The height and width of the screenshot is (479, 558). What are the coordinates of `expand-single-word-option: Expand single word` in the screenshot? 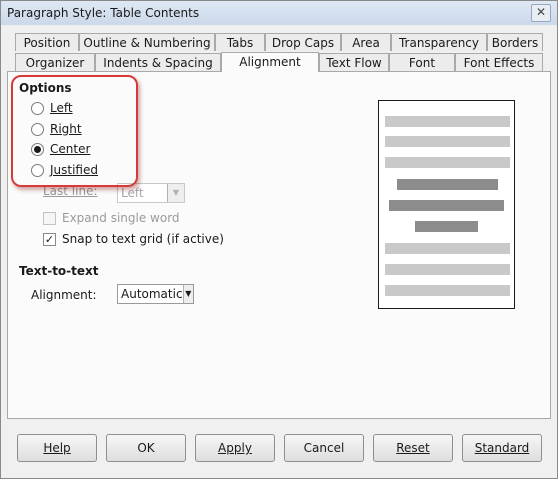 It's located at (111, 218).